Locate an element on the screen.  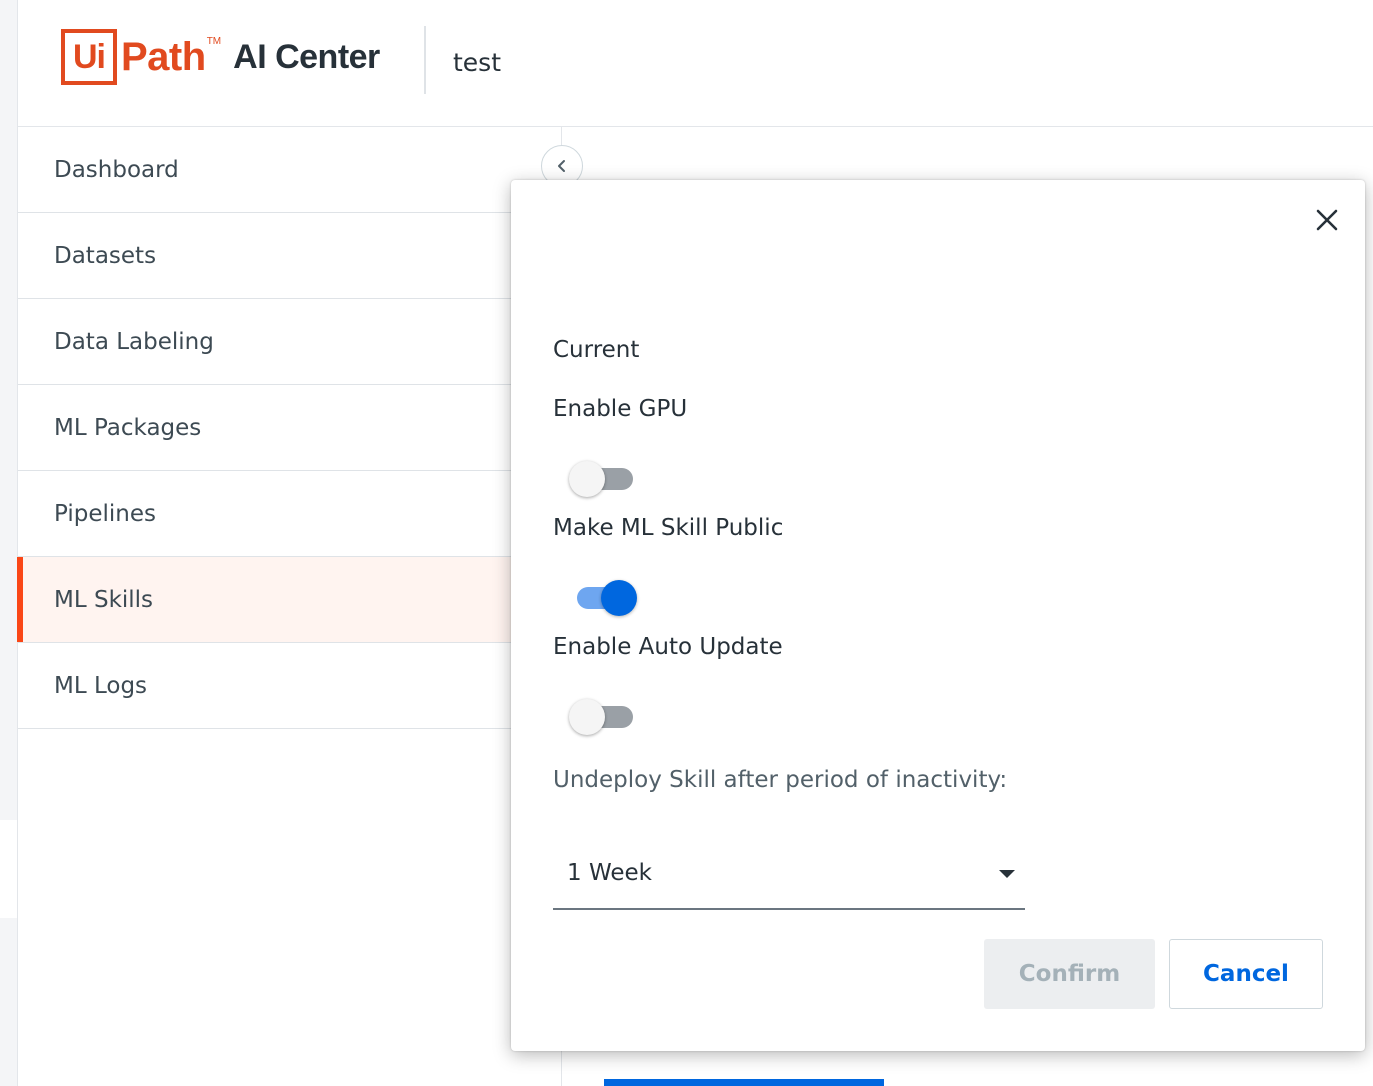
enable-gpu-toggle is located at coordinates (604, 479).